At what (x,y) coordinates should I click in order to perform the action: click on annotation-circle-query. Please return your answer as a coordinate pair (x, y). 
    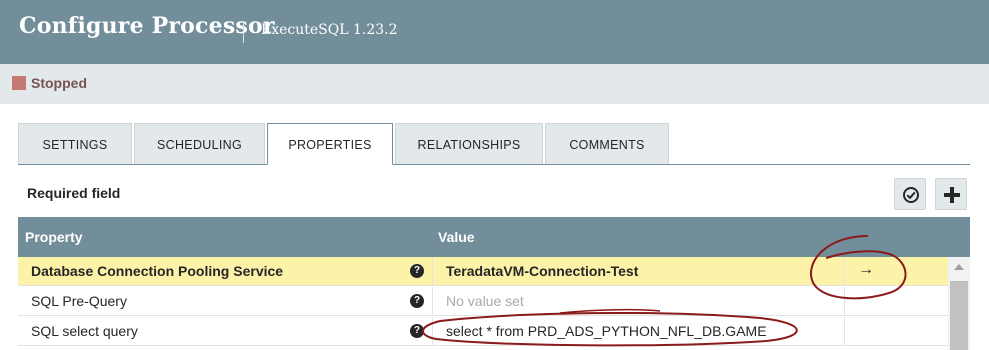
    Looking at the image, I should click on (610, 329).